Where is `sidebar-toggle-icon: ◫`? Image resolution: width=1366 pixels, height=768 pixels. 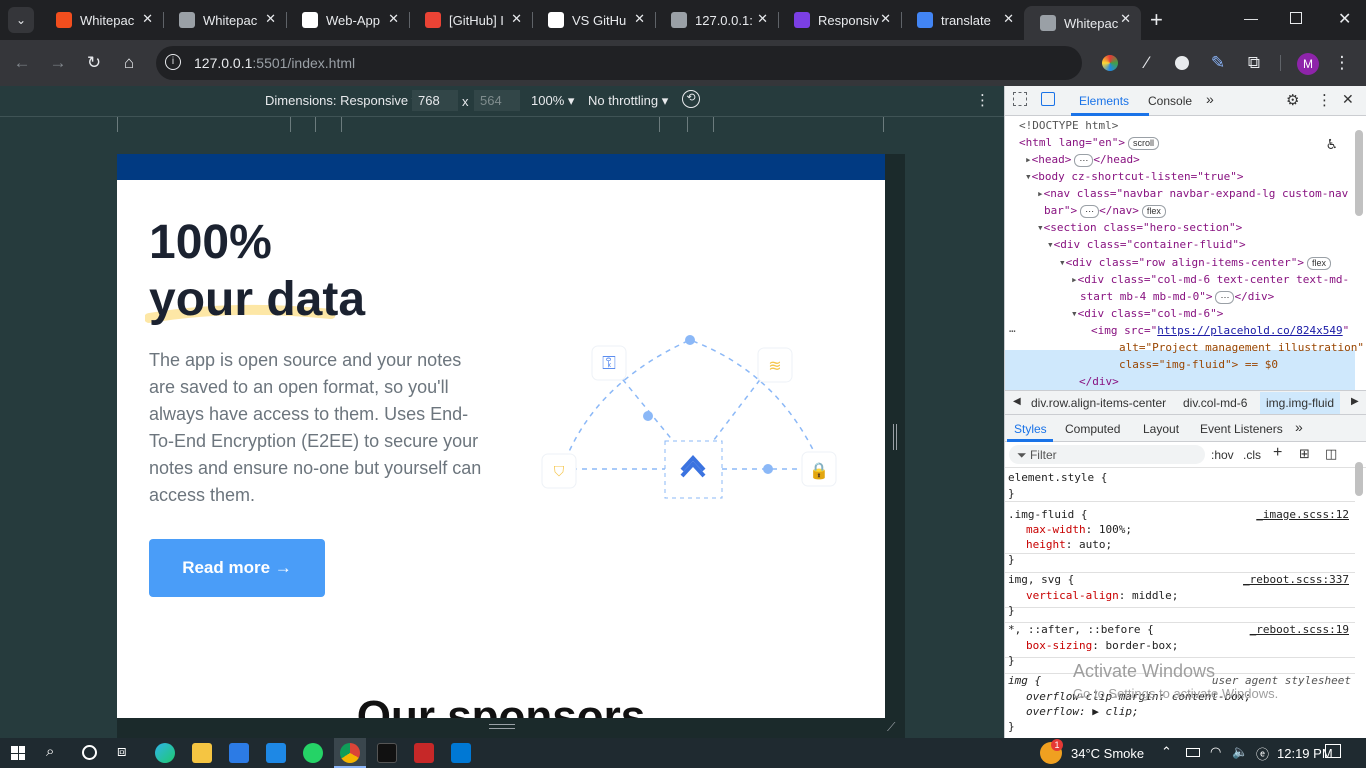
sidebar-toggle-icon: ◫ is located at coordinates (1331, 454).